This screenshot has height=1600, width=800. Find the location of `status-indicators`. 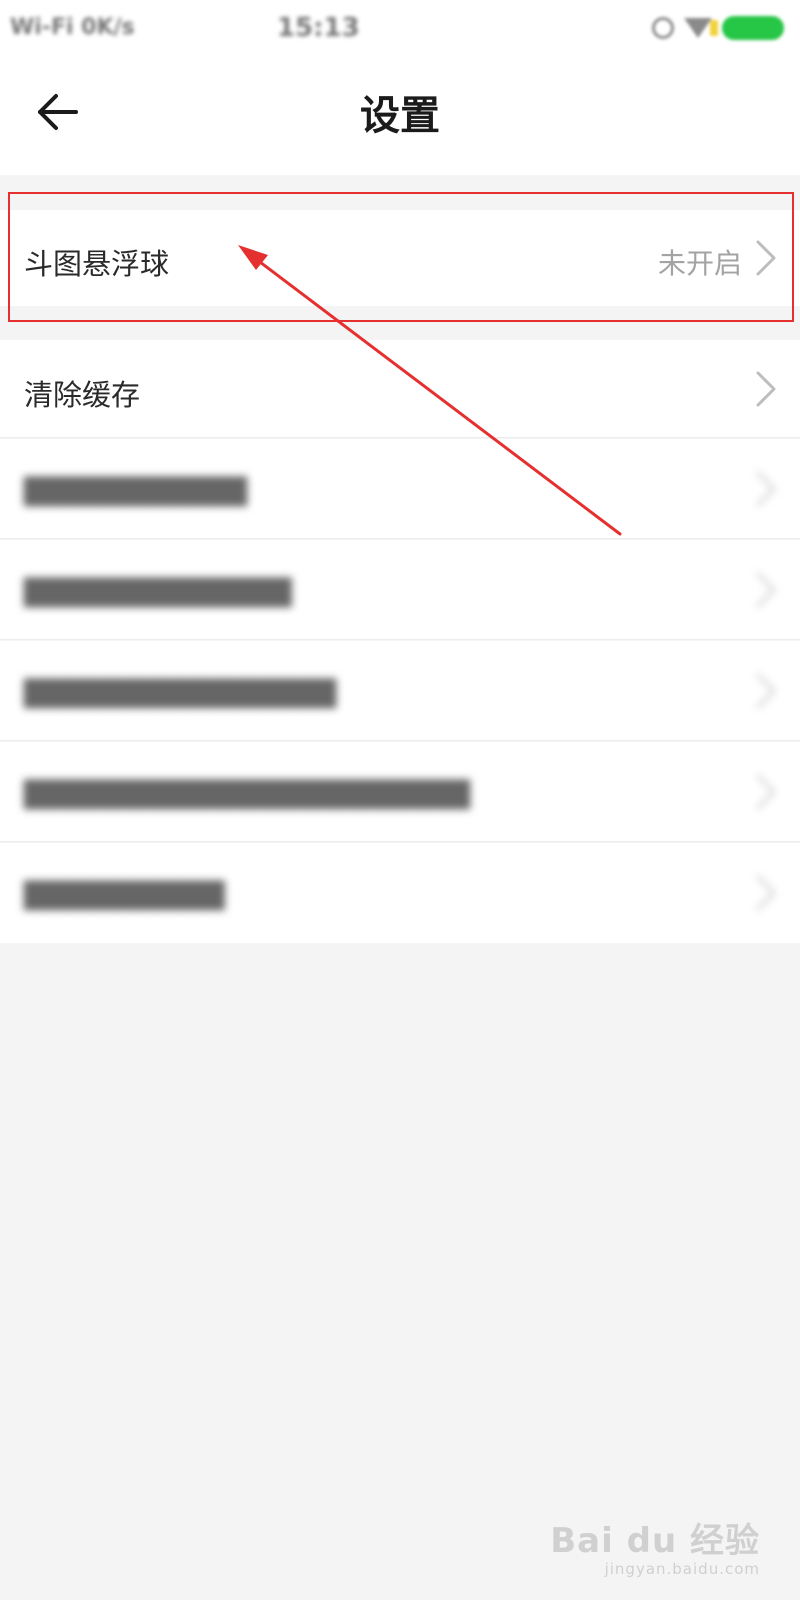

status-indicators is located at coordinates (717, 27).